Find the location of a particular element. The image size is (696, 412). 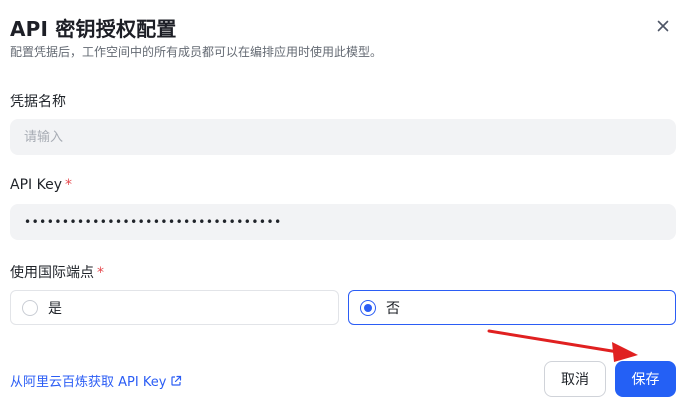

radio-option-yes: 是 is located at coordinates (174, 307).